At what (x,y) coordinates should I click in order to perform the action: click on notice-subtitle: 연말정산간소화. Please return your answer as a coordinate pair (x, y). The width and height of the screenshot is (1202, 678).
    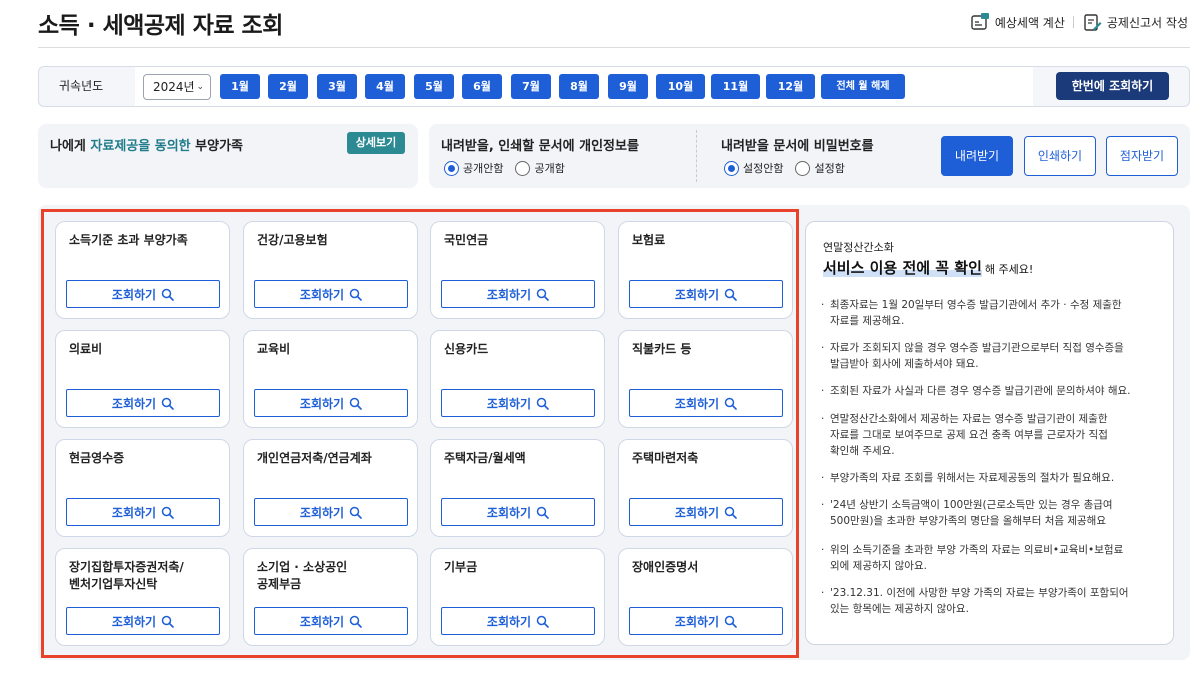
    Looking at the image, I should click on (858, 247).